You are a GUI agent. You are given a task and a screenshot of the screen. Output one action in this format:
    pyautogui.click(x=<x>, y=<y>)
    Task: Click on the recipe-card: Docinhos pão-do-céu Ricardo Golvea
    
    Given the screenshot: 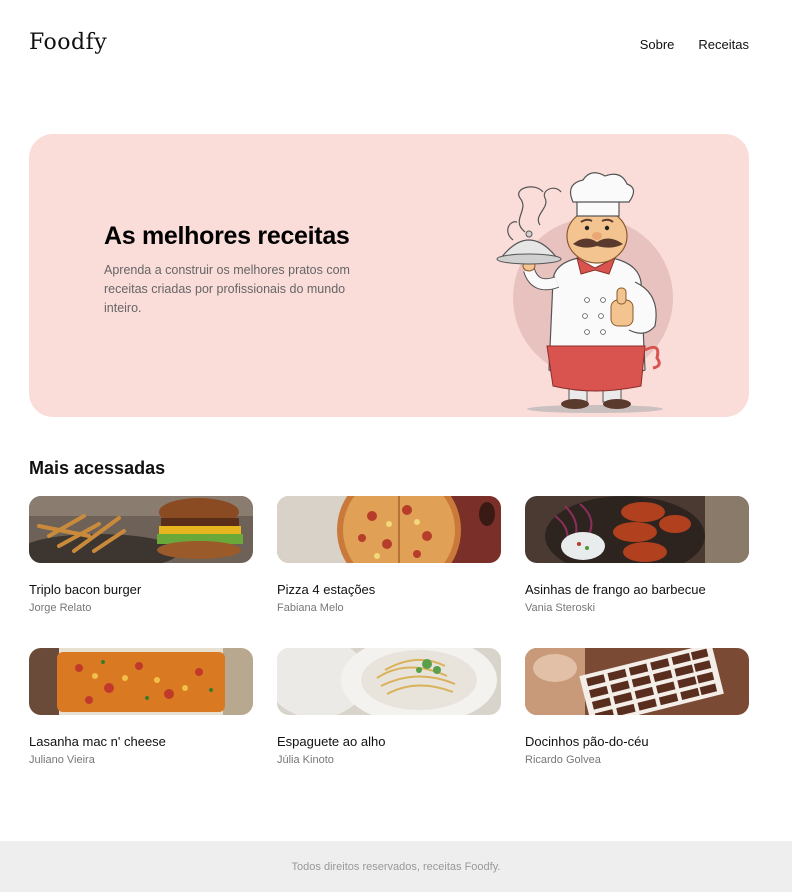 What is the action you would take?
    pyautogui.click(x=637, y=707)
    